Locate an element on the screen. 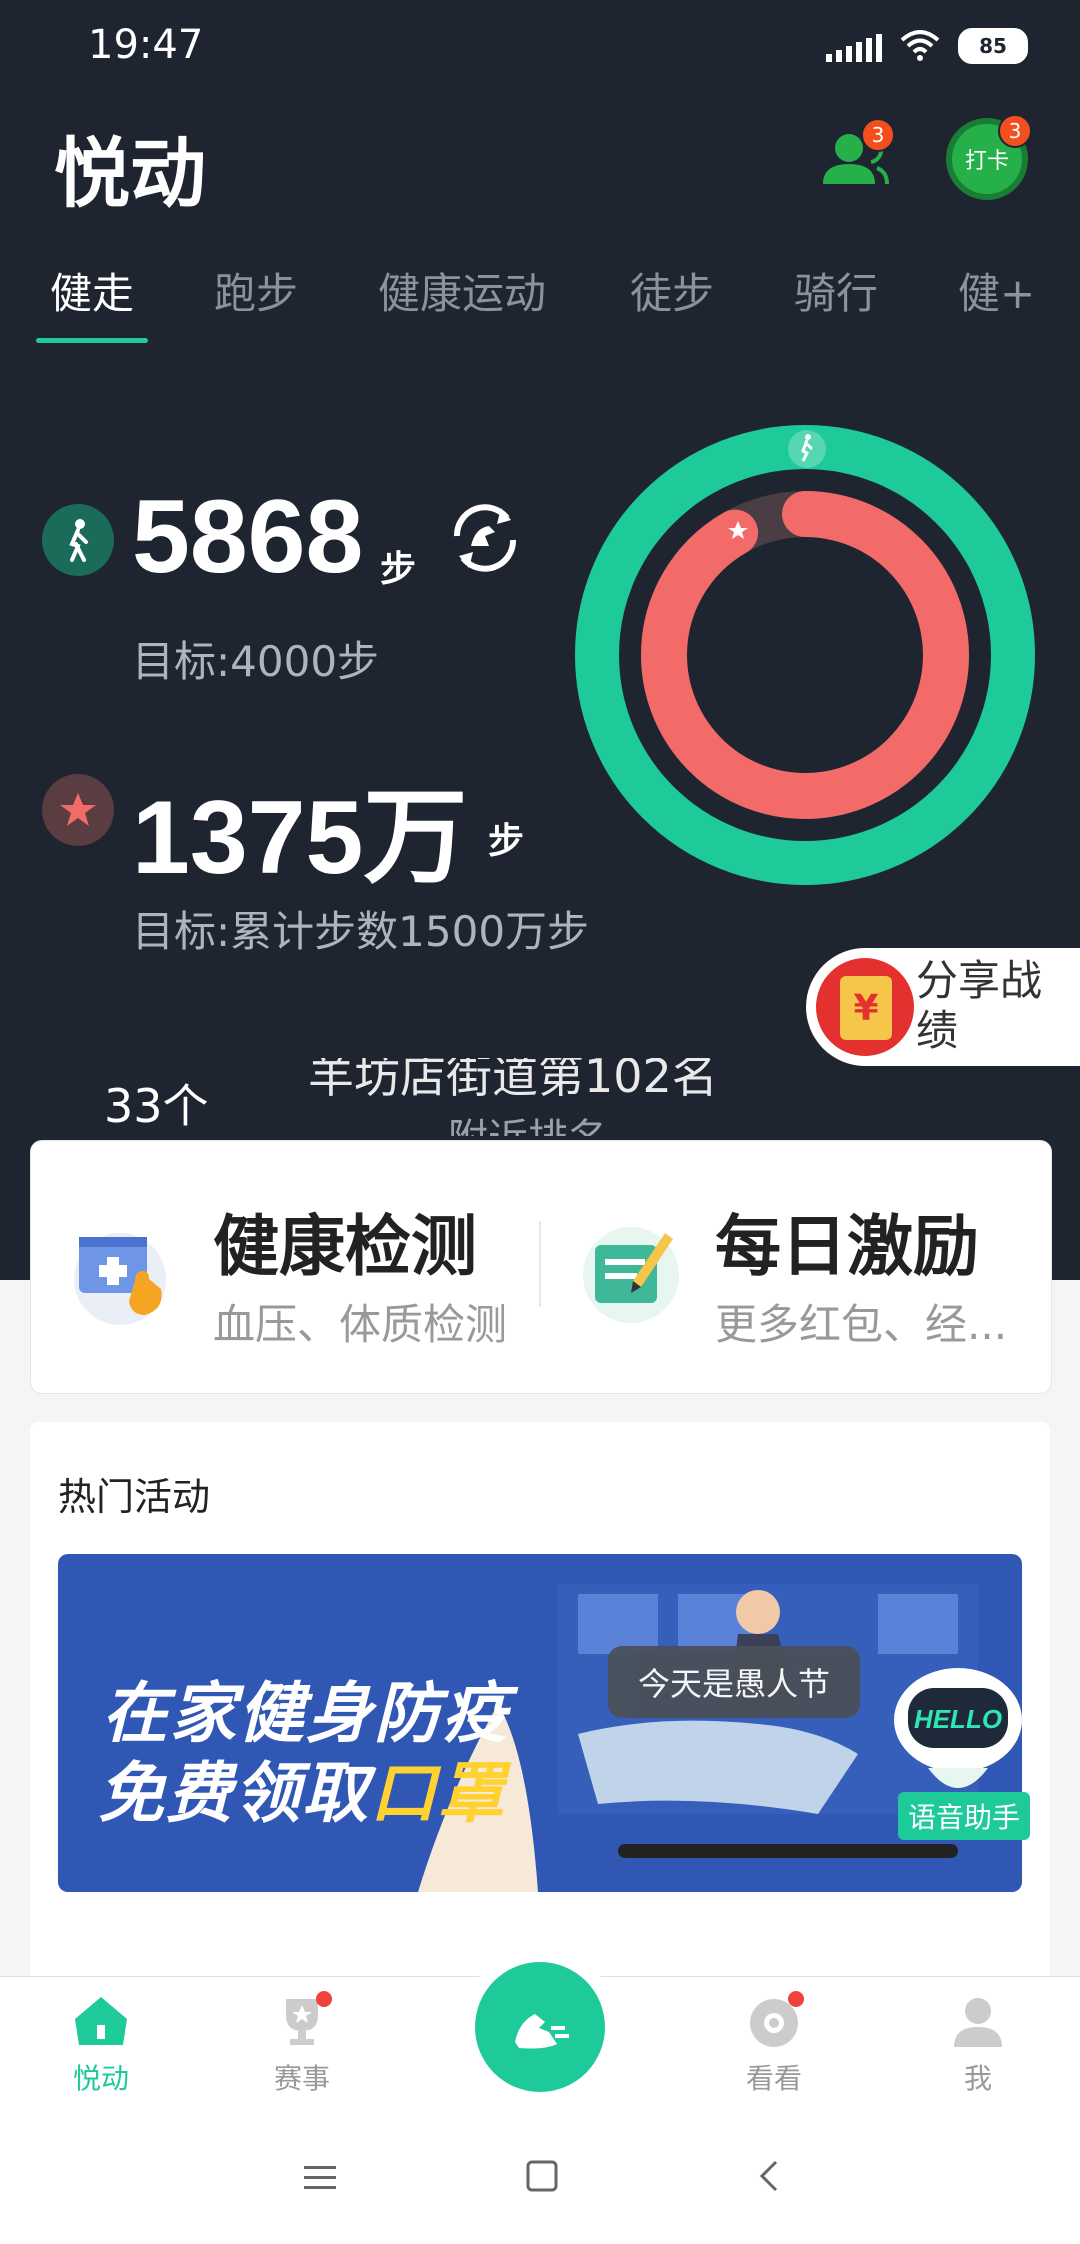 This screenshot has height=2244, width=1080. nav-me: 我 is located at coordinates (978, 2044).